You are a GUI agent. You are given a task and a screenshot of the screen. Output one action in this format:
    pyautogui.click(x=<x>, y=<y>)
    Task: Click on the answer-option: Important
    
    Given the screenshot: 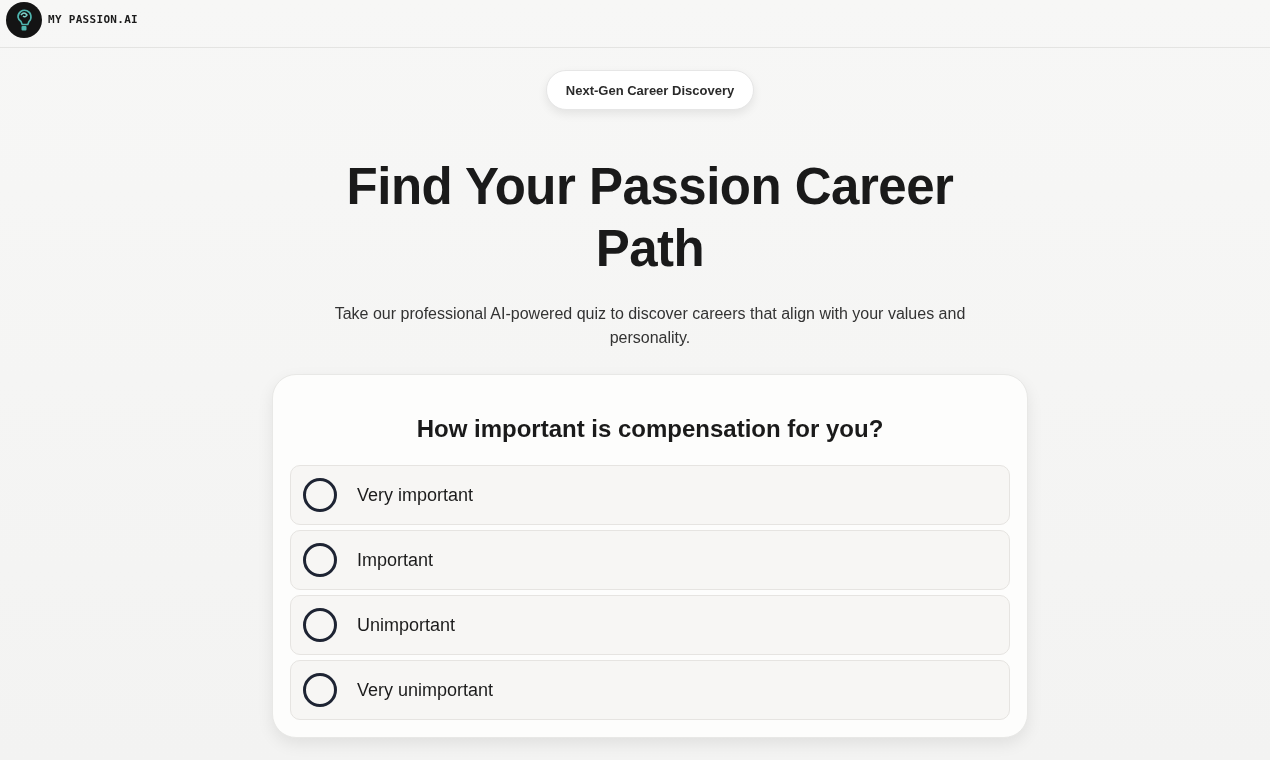 What is the action you would take?
    pyautogui.click(x=650, y=560)
    